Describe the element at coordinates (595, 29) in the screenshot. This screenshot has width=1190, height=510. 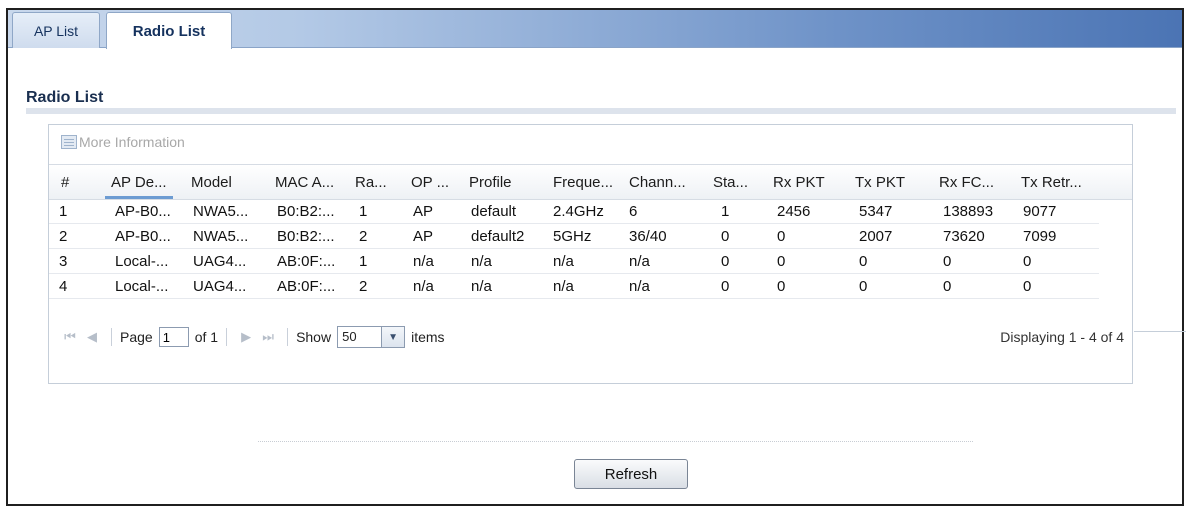
I see `tab-bar: AP List Radio List` at that location.